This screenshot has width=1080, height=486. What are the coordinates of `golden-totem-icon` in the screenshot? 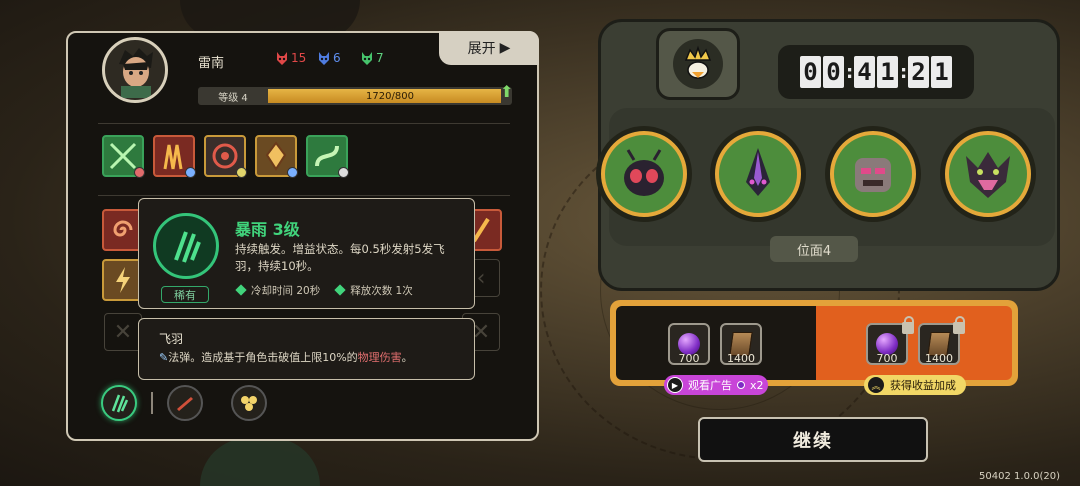 It's located at (276, 156).